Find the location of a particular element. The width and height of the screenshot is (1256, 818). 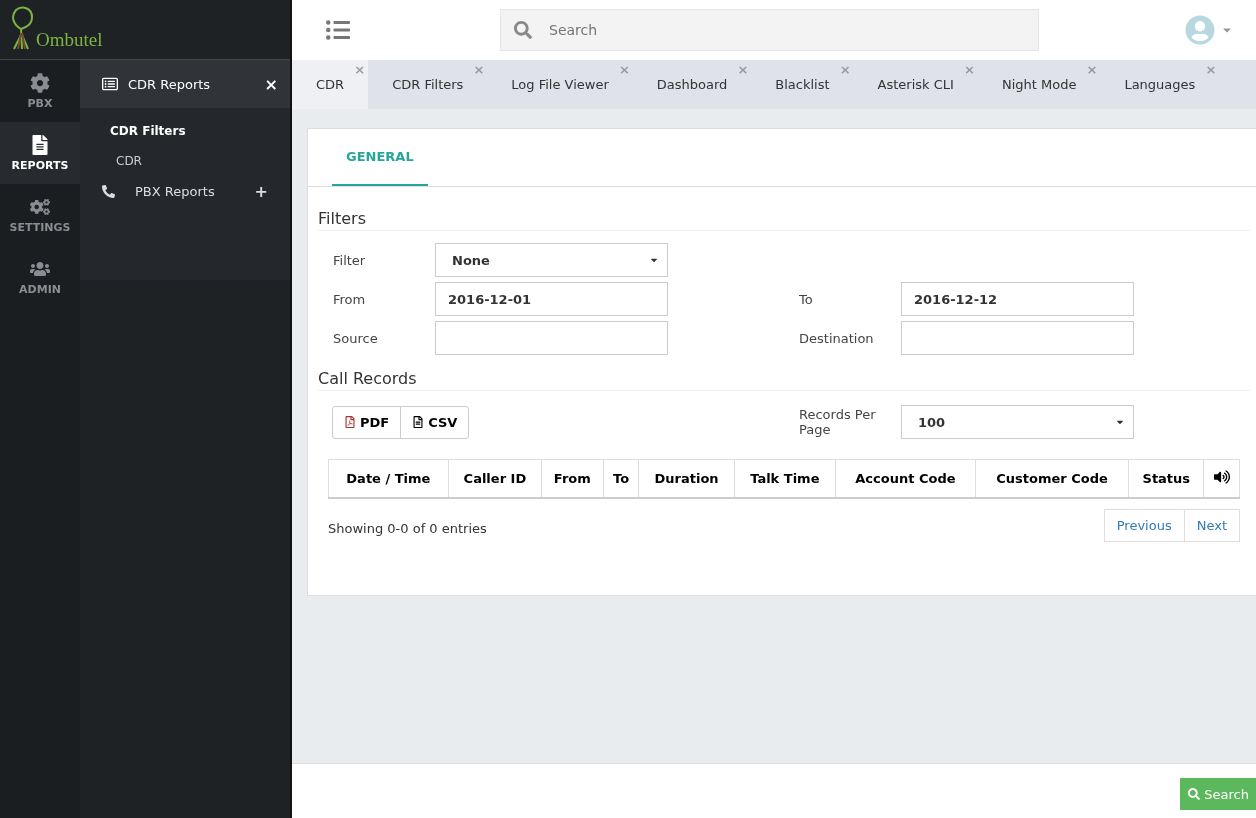

per-page-select: 100 is located at coordinates (1017, 422).